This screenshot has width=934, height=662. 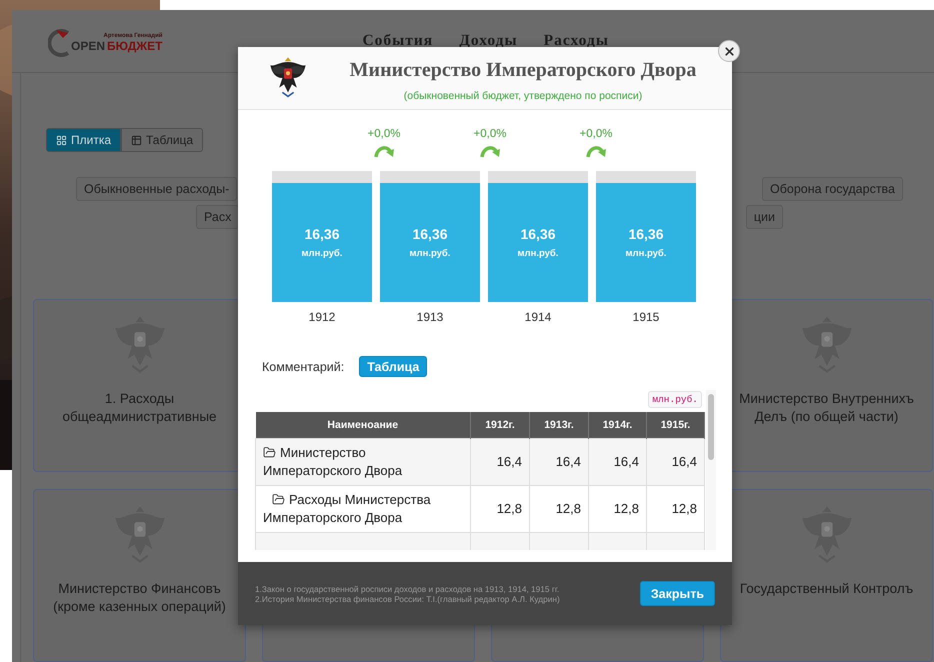 What do you see at coordinates (322, 317) in the screenshot?
I see `year-label: 1912` at bounding box center [322, 317].